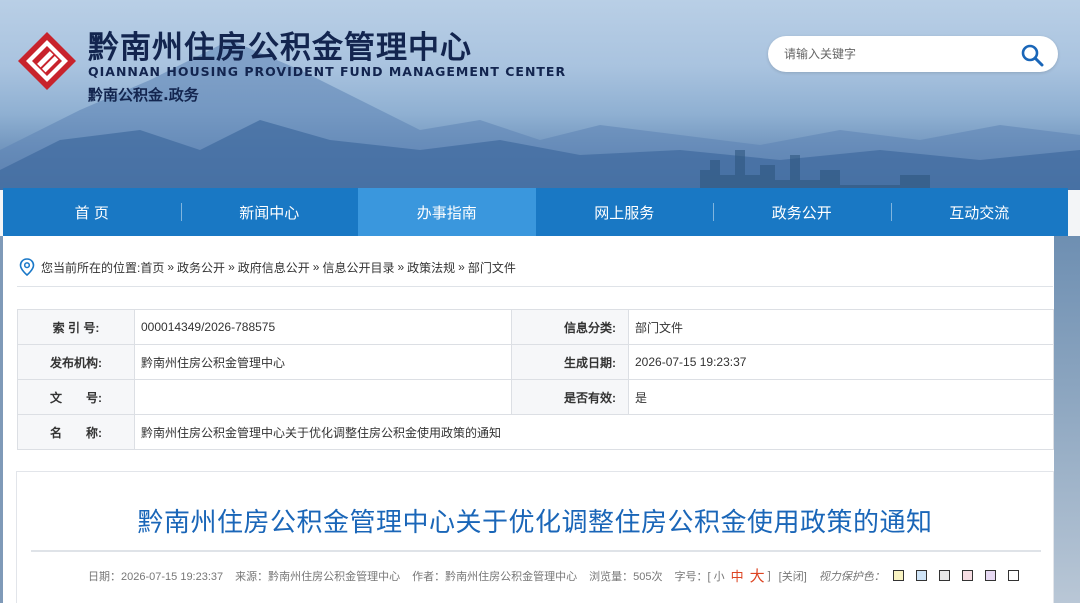  What do you see at coordinates (802, 212) in the screenshot?
I see `nav-item-public-affairs: 政务公开` at bounding box center [802, 212].